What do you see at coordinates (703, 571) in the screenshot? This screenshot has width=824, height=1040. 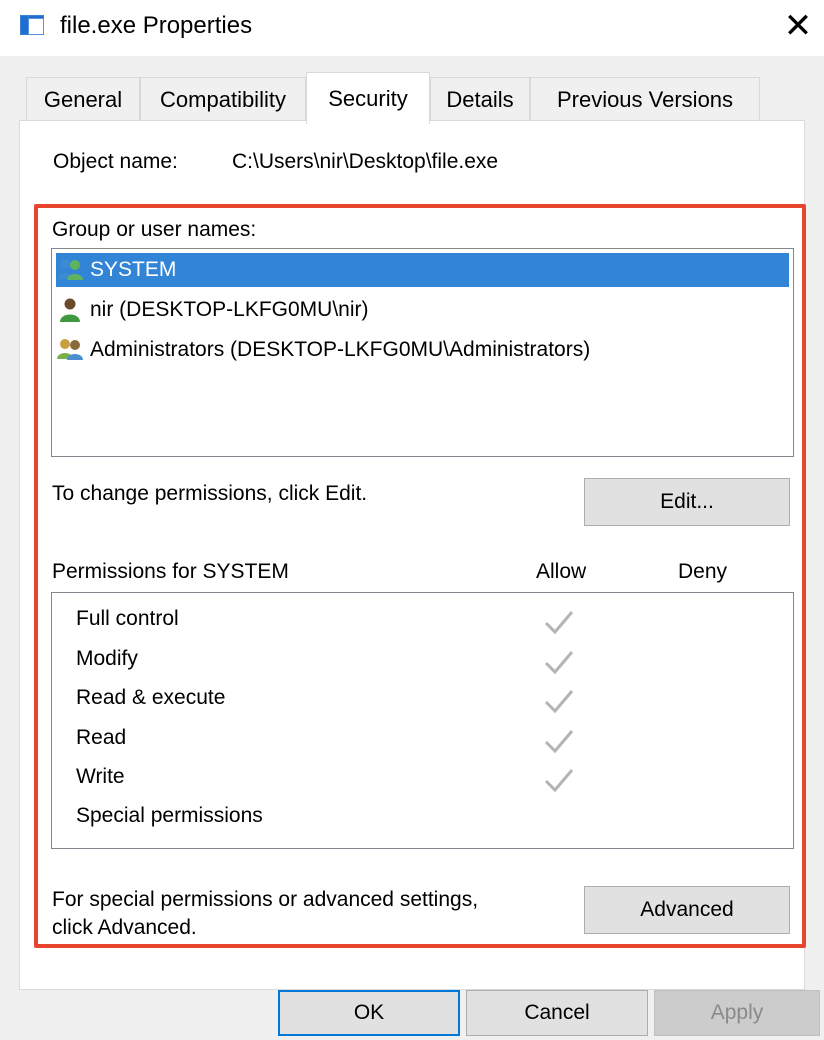 I see `deny-column-header: Deny` at bounding box center [703, 571].